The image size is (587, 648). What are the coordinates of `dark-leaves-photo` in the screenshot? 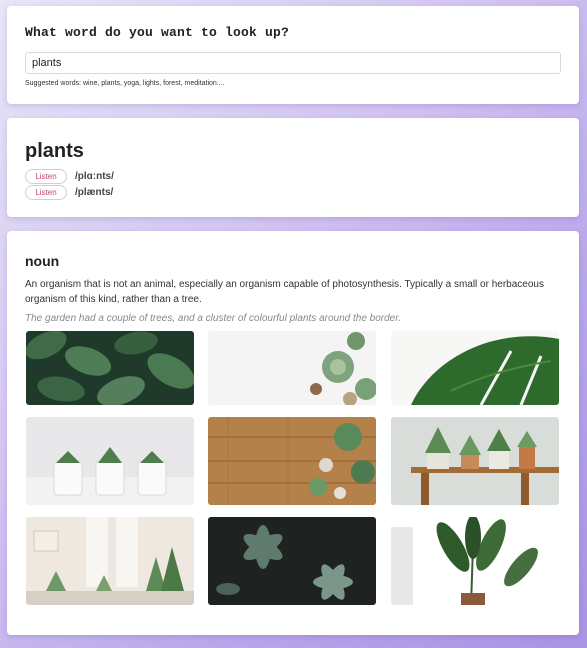 It's located at (110, 368).